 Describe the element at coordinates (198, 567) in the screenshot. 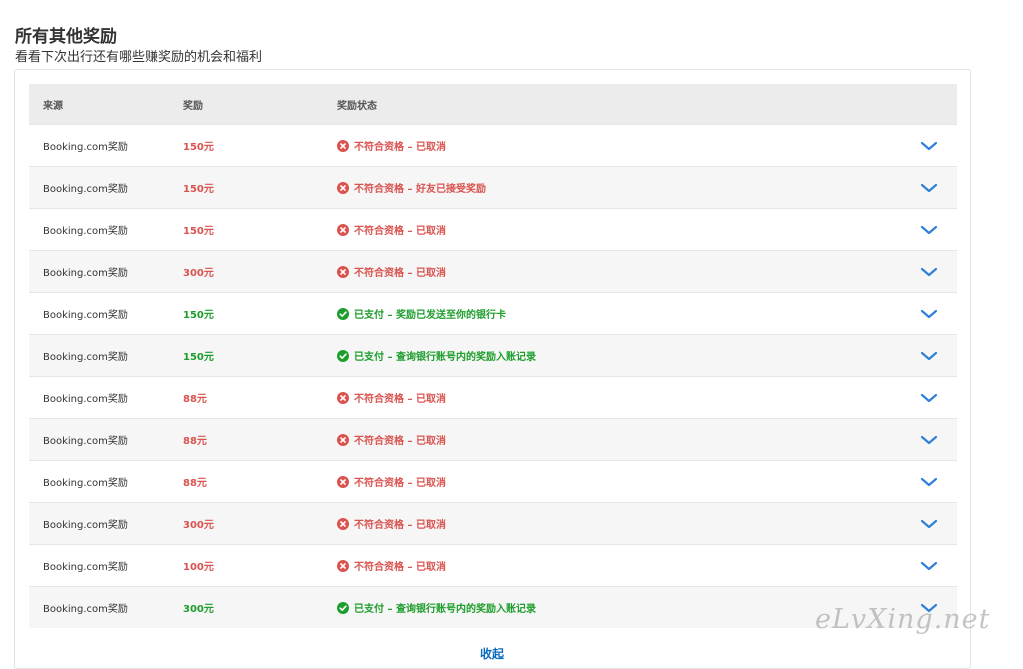

I see `reward-amount: 100元` at that location.